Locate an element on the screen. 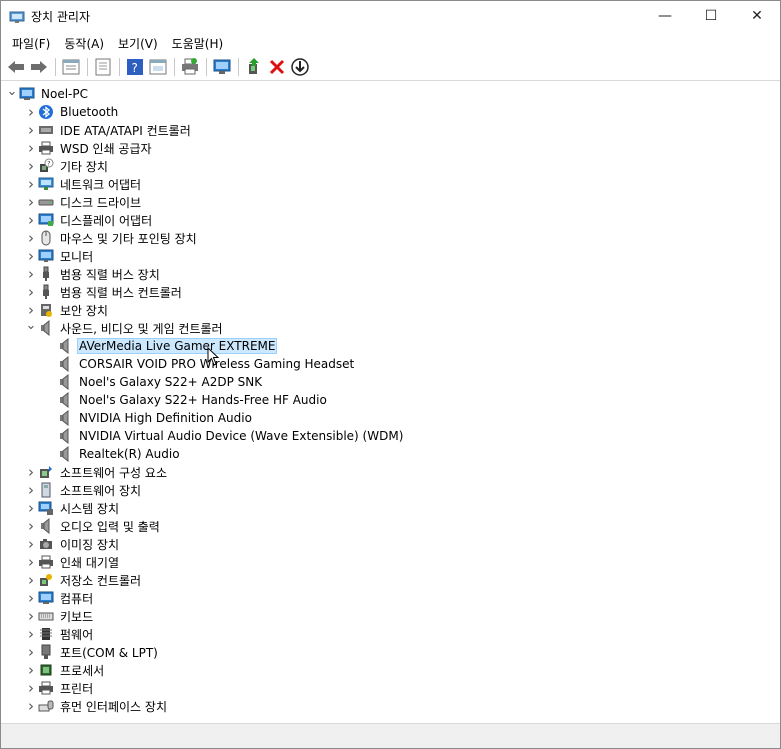 This screenshot has width=781, height=749. back-button is located at coordinates (16, 67).